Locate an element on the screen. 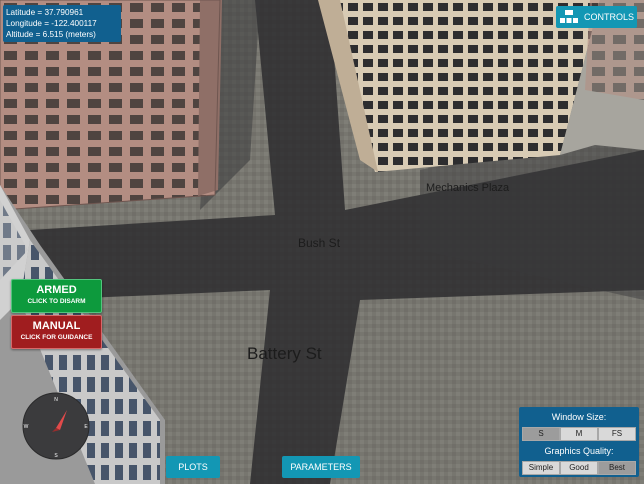  window-size-m: M is located at coordinates (579, 434).